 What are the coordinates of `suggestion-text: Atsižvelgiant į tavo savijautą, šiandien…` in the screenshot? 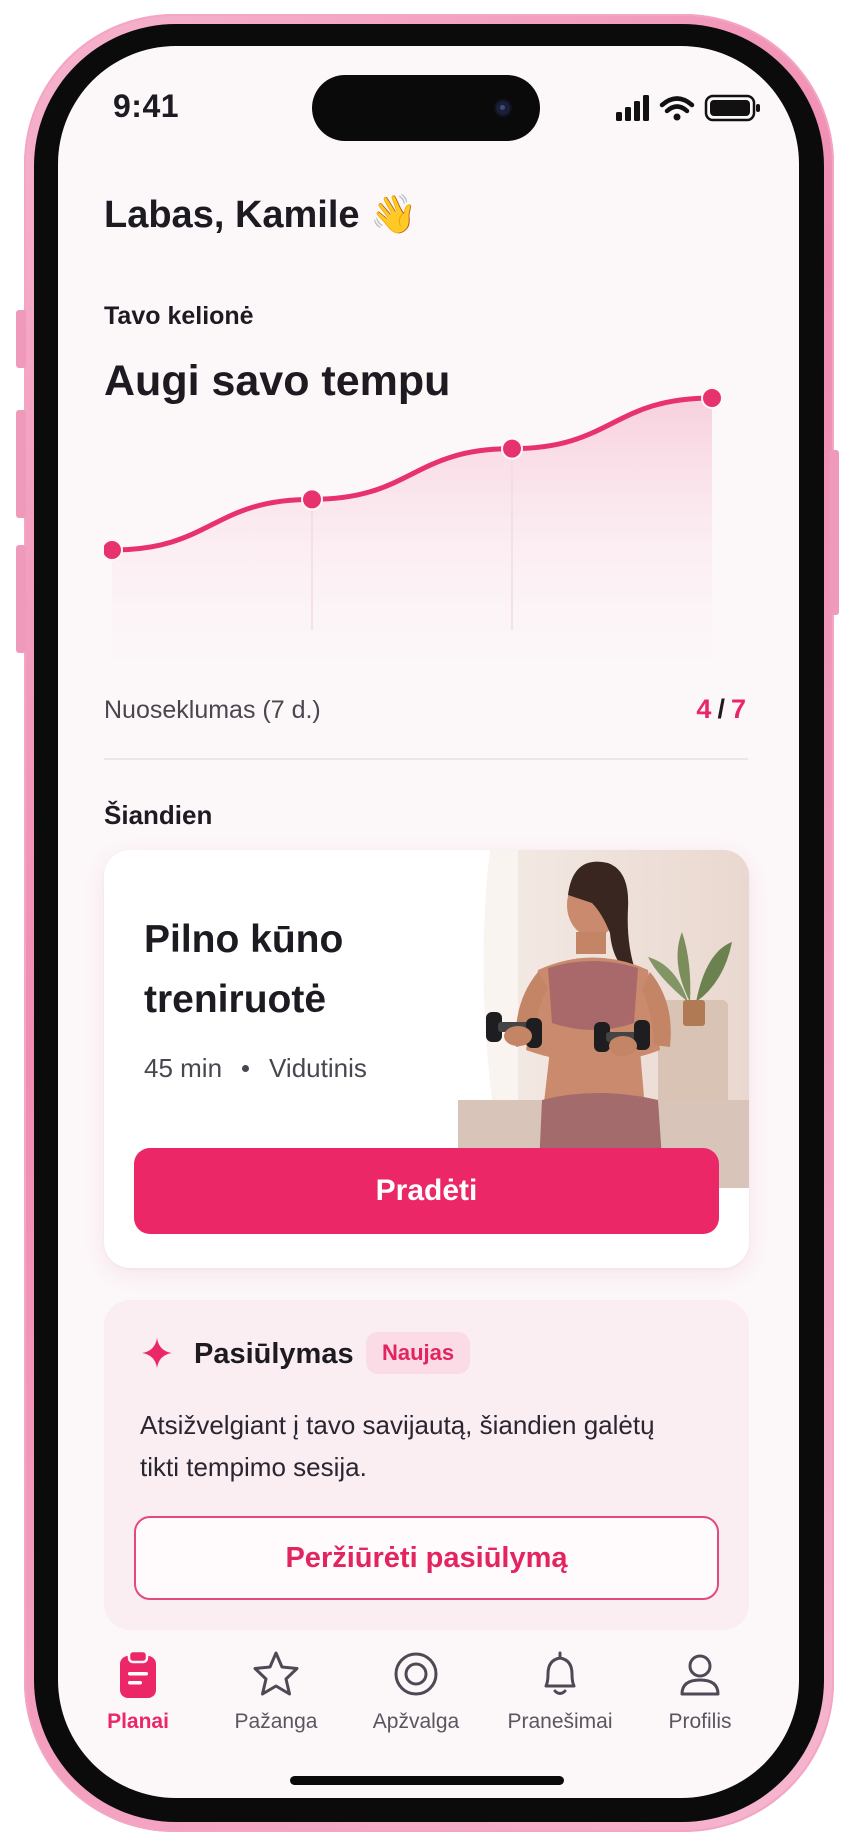 It's located at (397, 1446).